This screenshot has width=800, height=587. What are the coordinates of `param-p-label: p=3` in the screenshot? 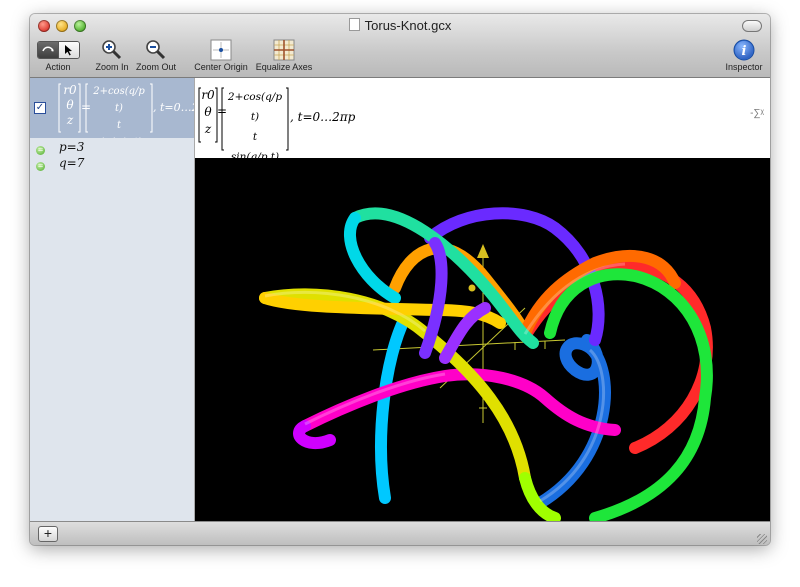 It's located at (72, 147).